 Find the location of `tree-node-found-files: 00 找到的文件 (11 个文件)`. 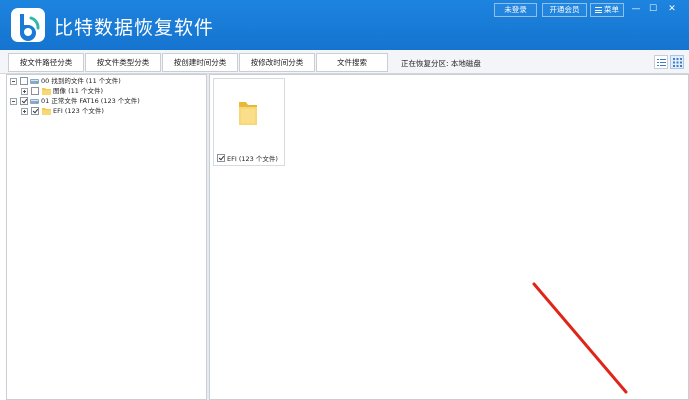

tree-node-found-files: 00 找到的文件 (11 个文件) is located at coordinates (104, 81).